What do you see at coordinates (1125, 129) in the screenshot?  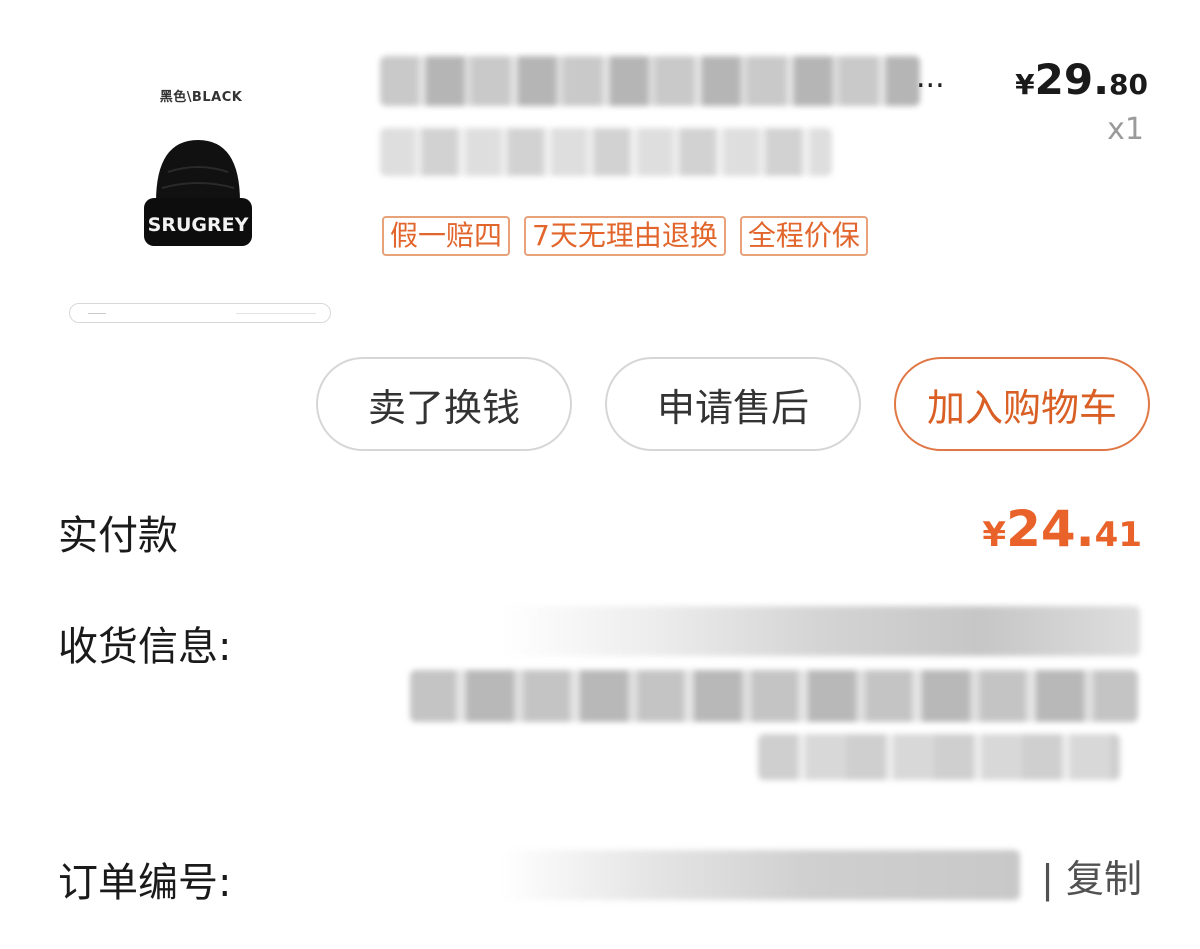 I see `product-quantity: x1` at bounding box center [1125, 129].